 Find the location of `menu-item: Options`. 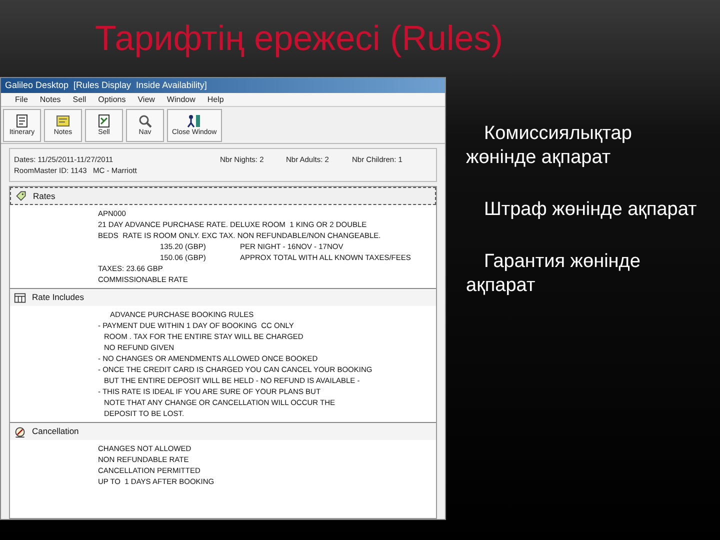

menu-item: Options is located at coordinates (112, 100).